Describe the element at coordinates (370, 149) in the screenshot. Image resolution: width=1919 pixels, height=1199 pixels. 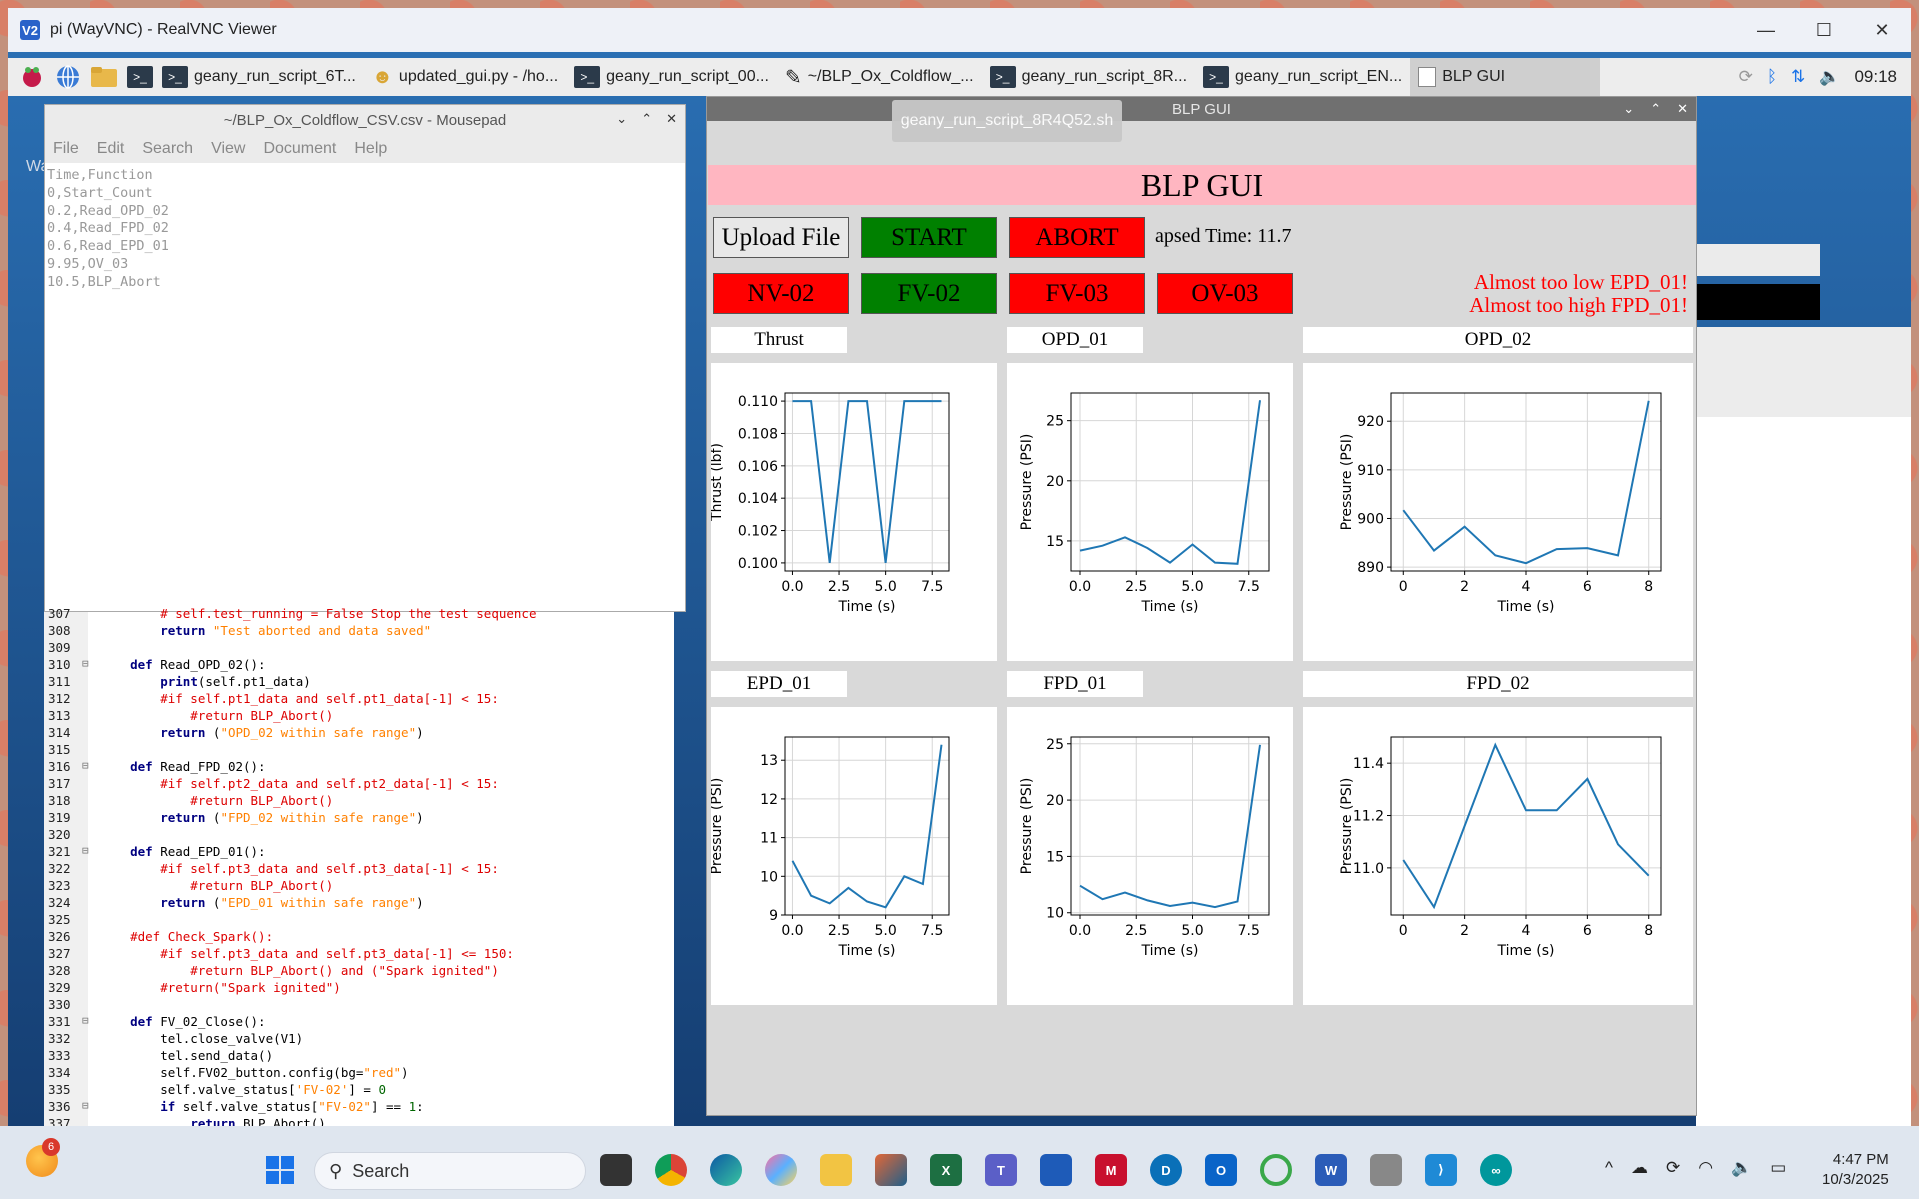
I see `menu-help: Help` at that location.